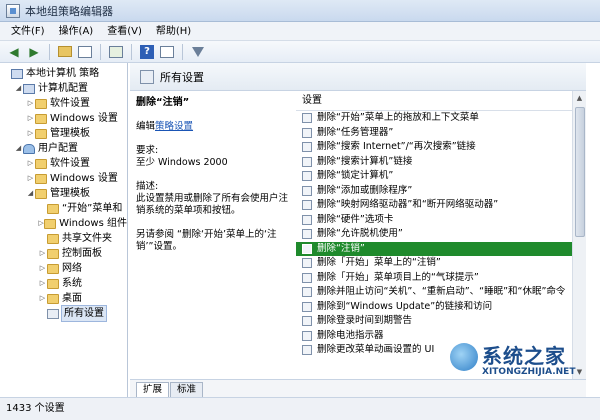  What do you see at coordinates (63, 208) in the screenshot?
I see `tree-item: “开始”菜单和` at bounding box center [63, 208].